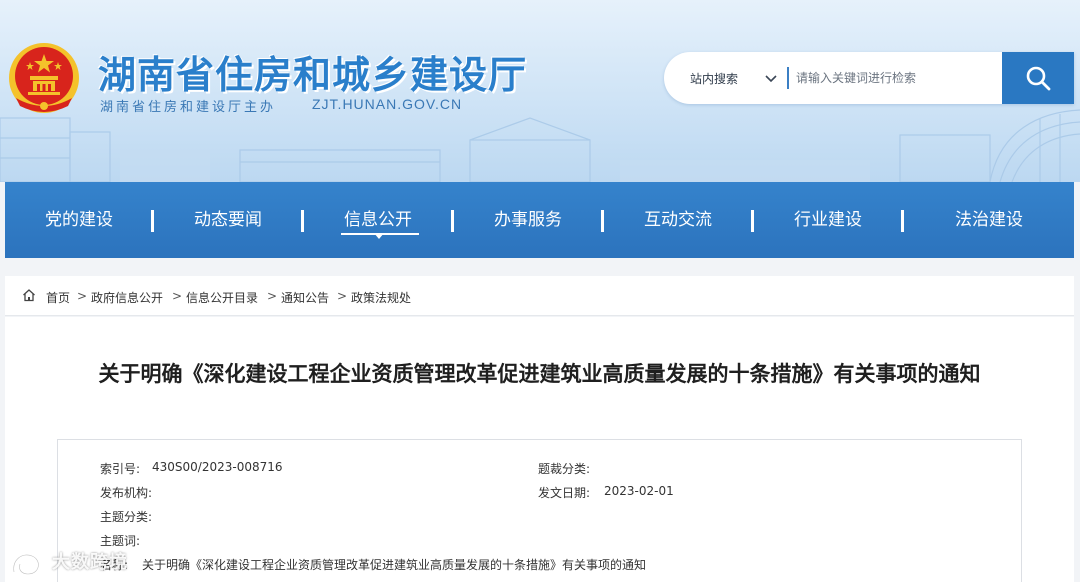  I want to click on national-emblem-icon, so click(44, 78).